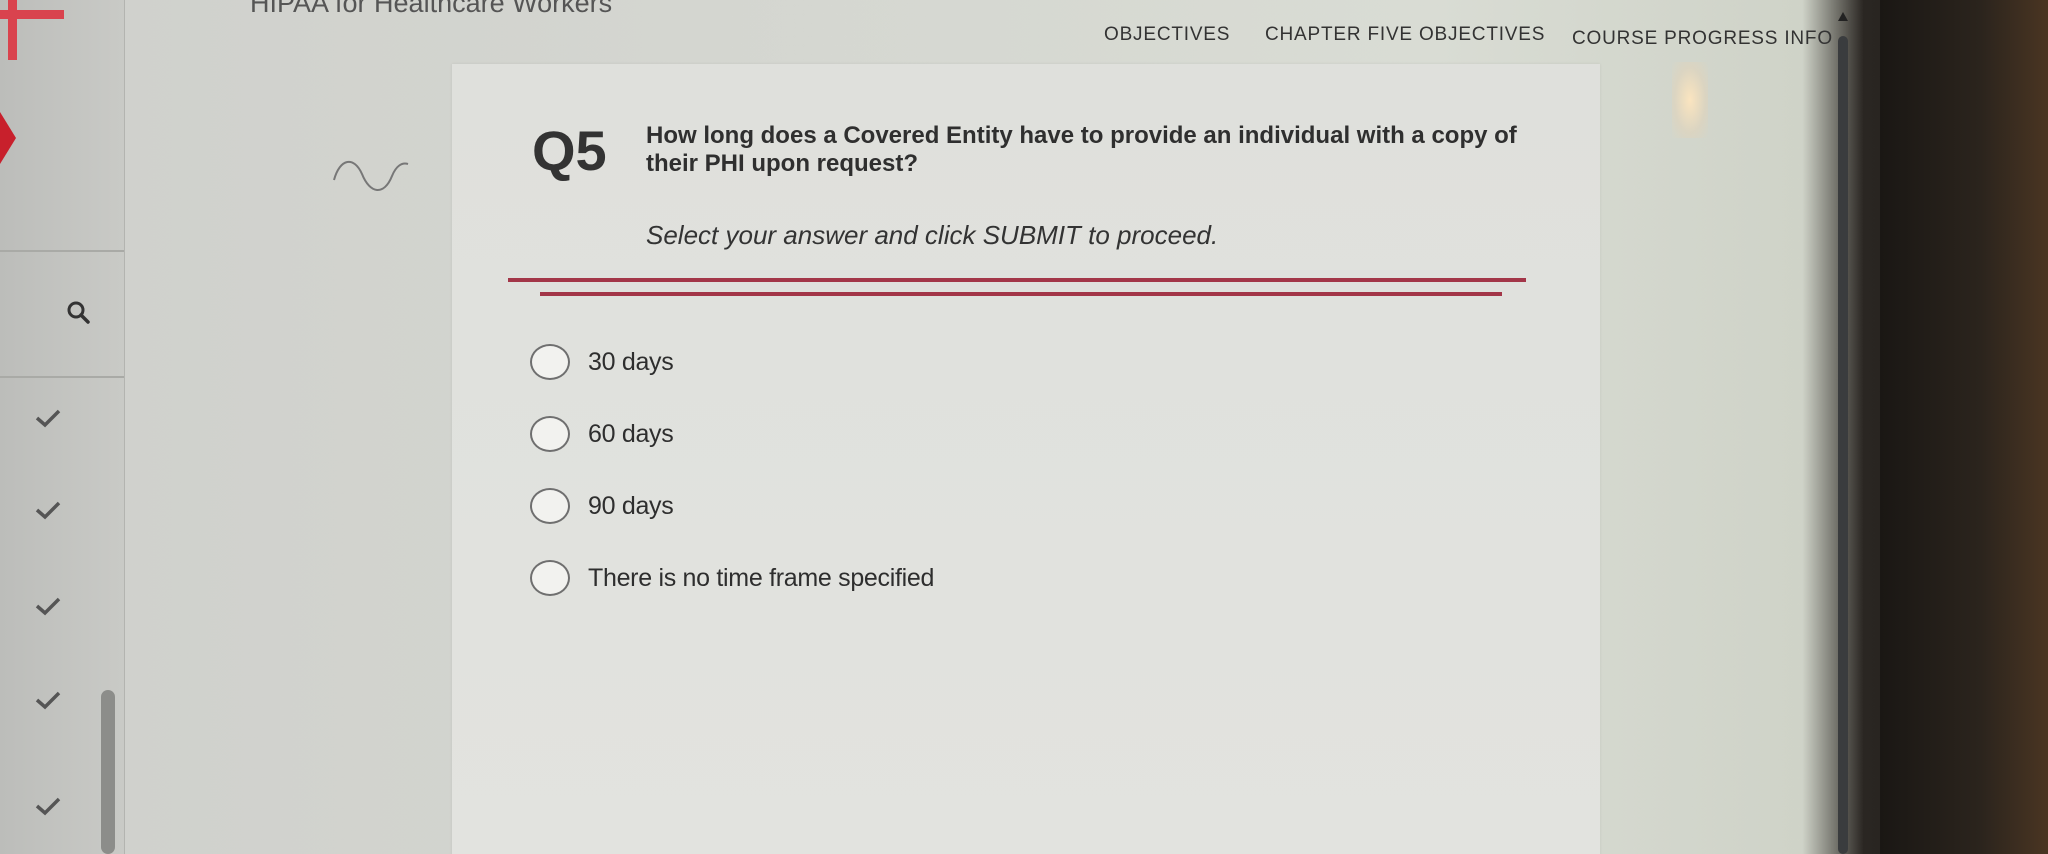  I want to click on sidebar, so click(62, 427).